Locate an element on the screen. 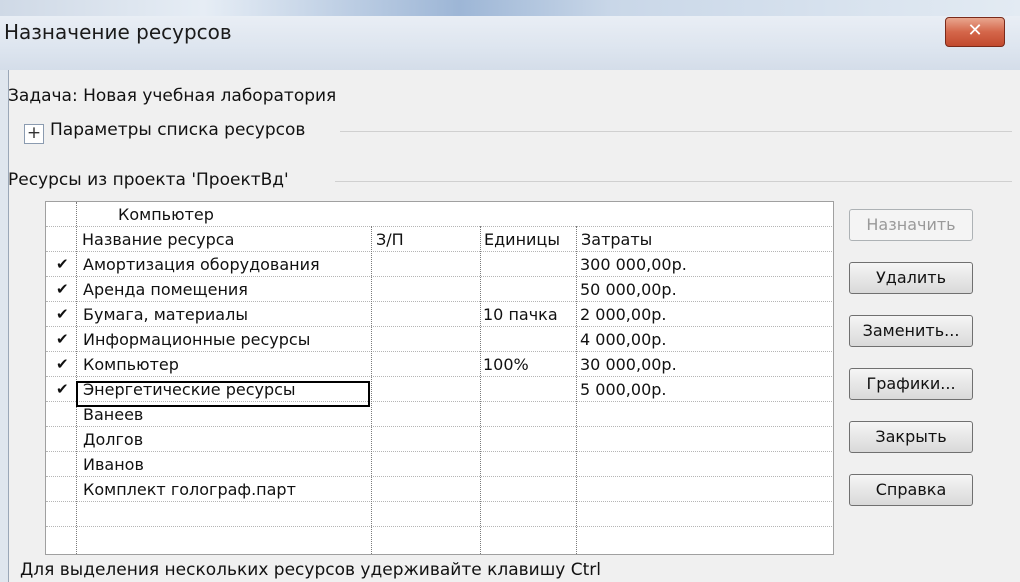 The width and height of the screenshot is (1020, 582). selected-cell-focus is located at coordinates (223, 394).